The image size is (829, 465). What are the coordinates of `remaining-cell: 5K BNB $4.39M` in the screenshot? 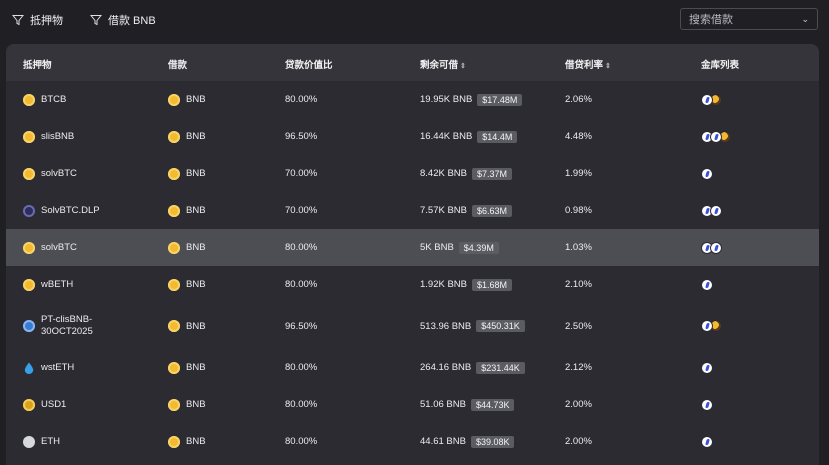 It's located at (459, 247).